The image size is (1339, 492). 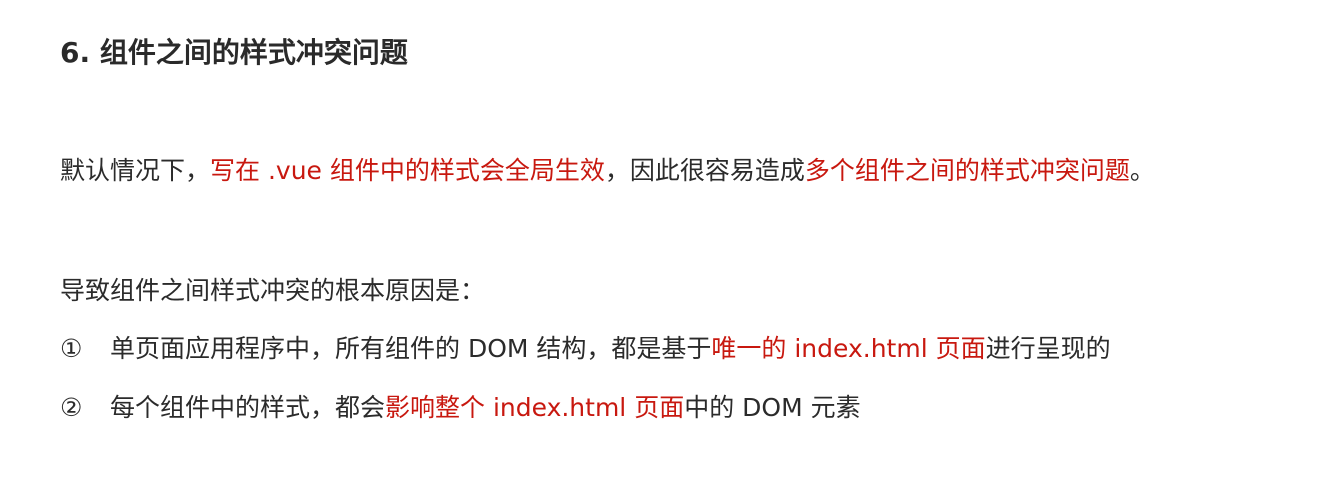 What do you see at coordinates (848, 348) in the screenshot?
I see `highlight-unique-index-page: 唯一的 index.html 页面` at bounding box center [848, 348].